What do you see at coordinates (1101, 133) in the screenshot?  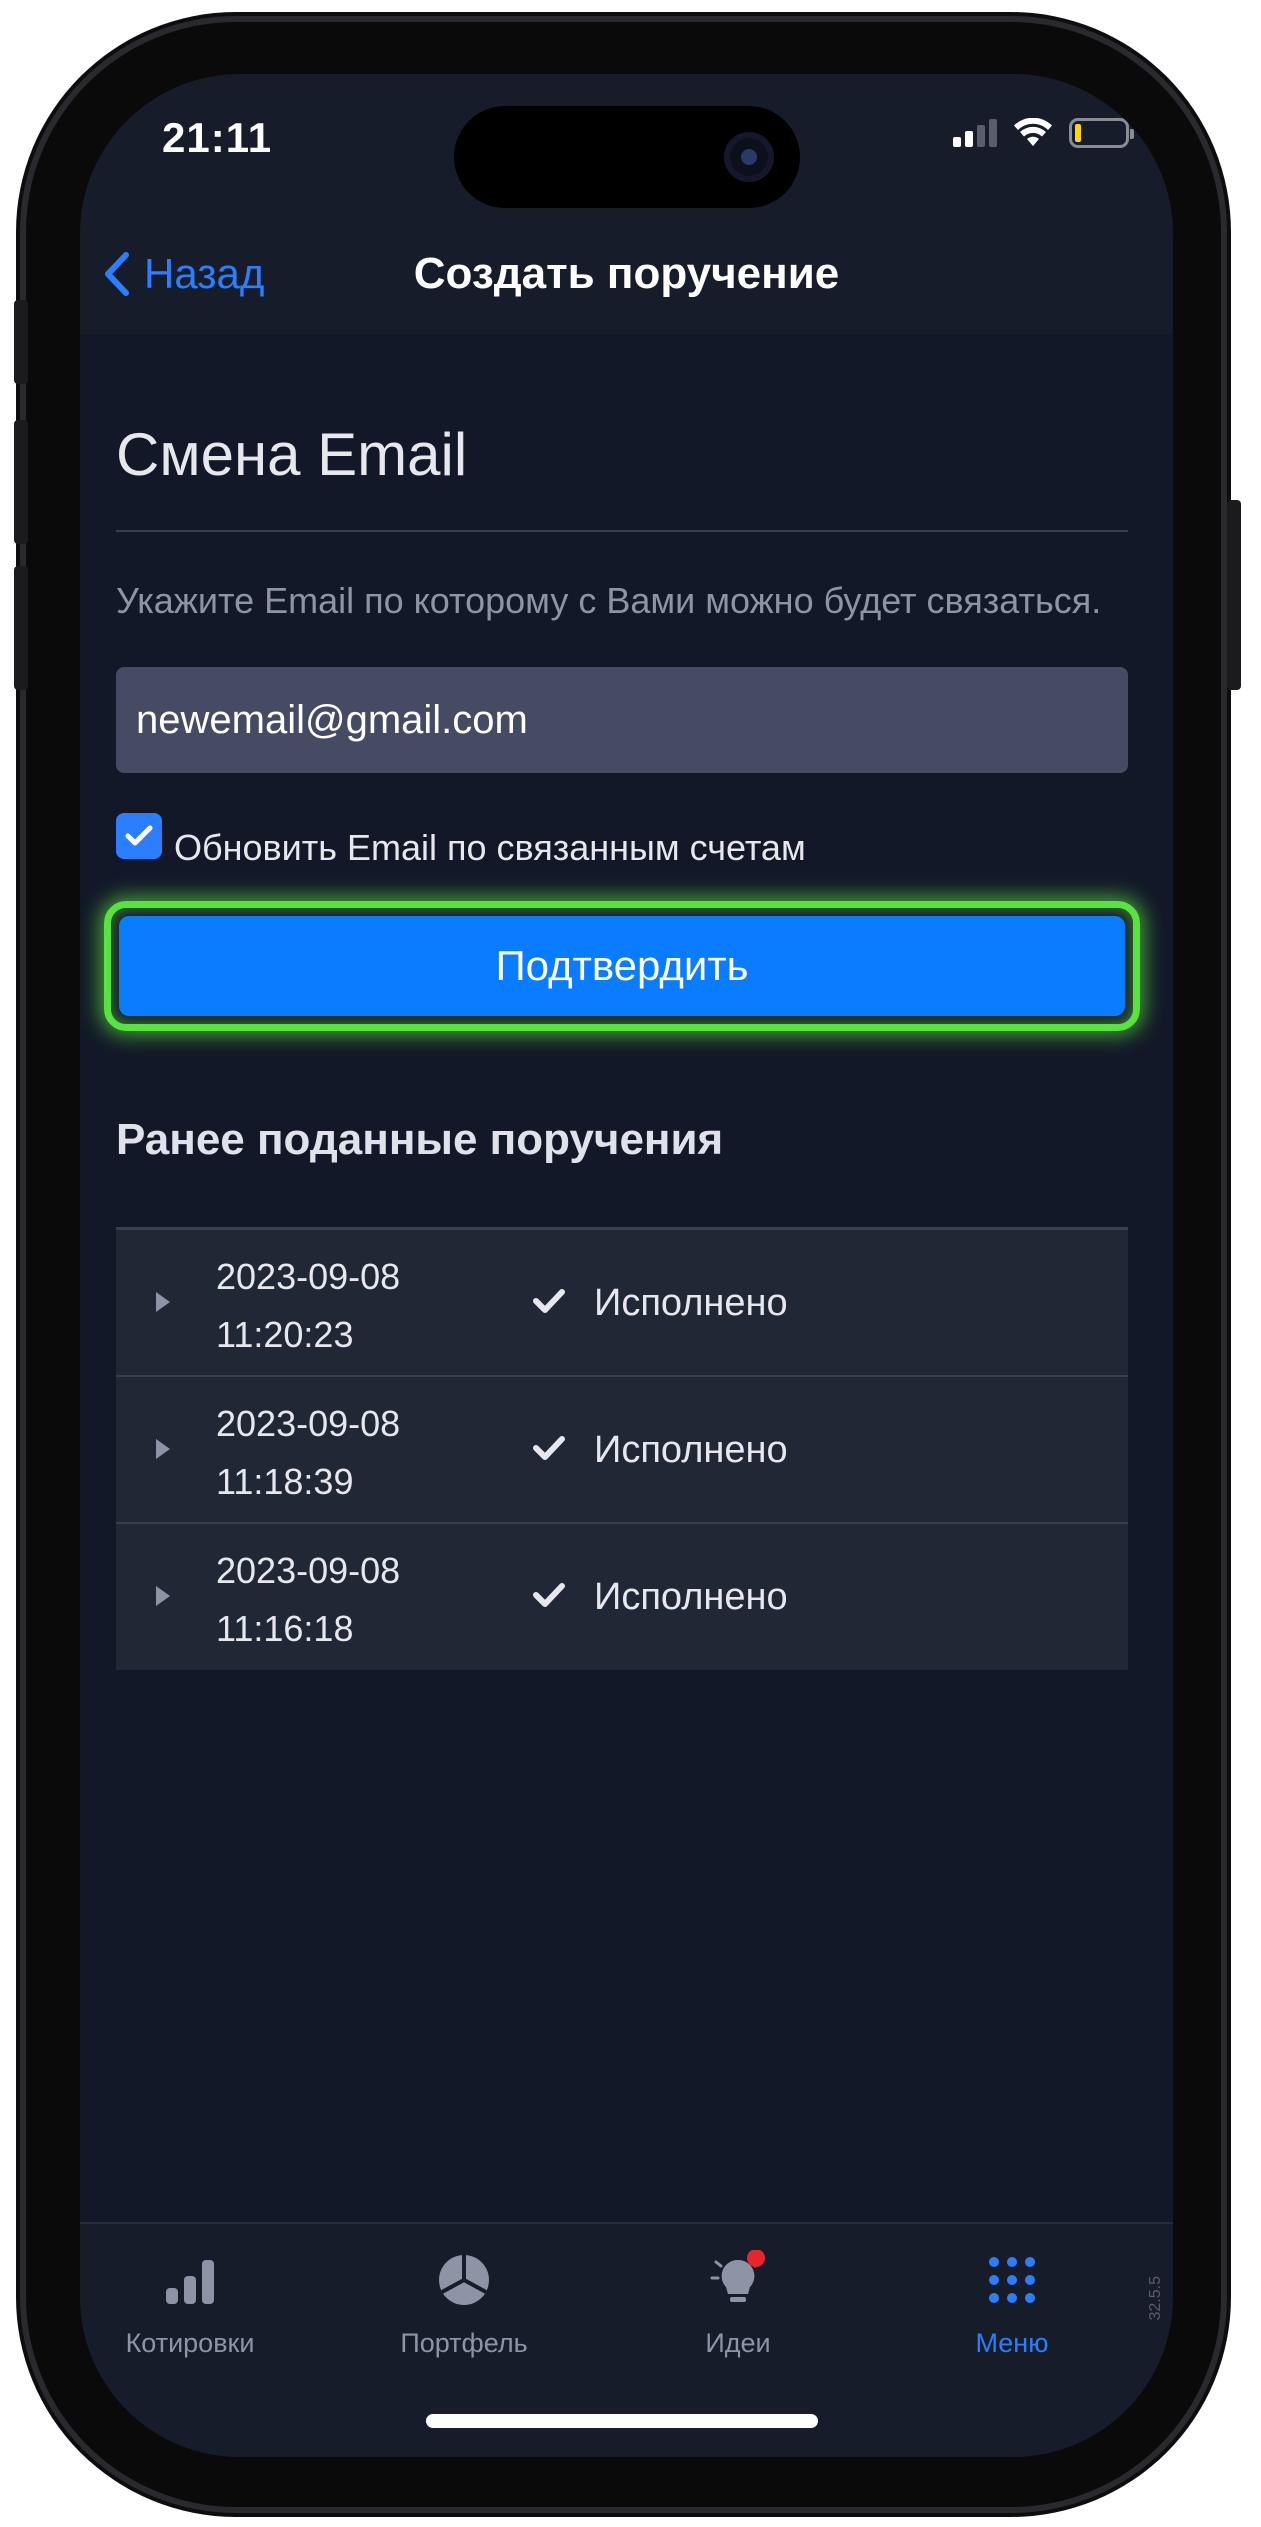 I see `battery-icon` at bounding box center [1101, 133].